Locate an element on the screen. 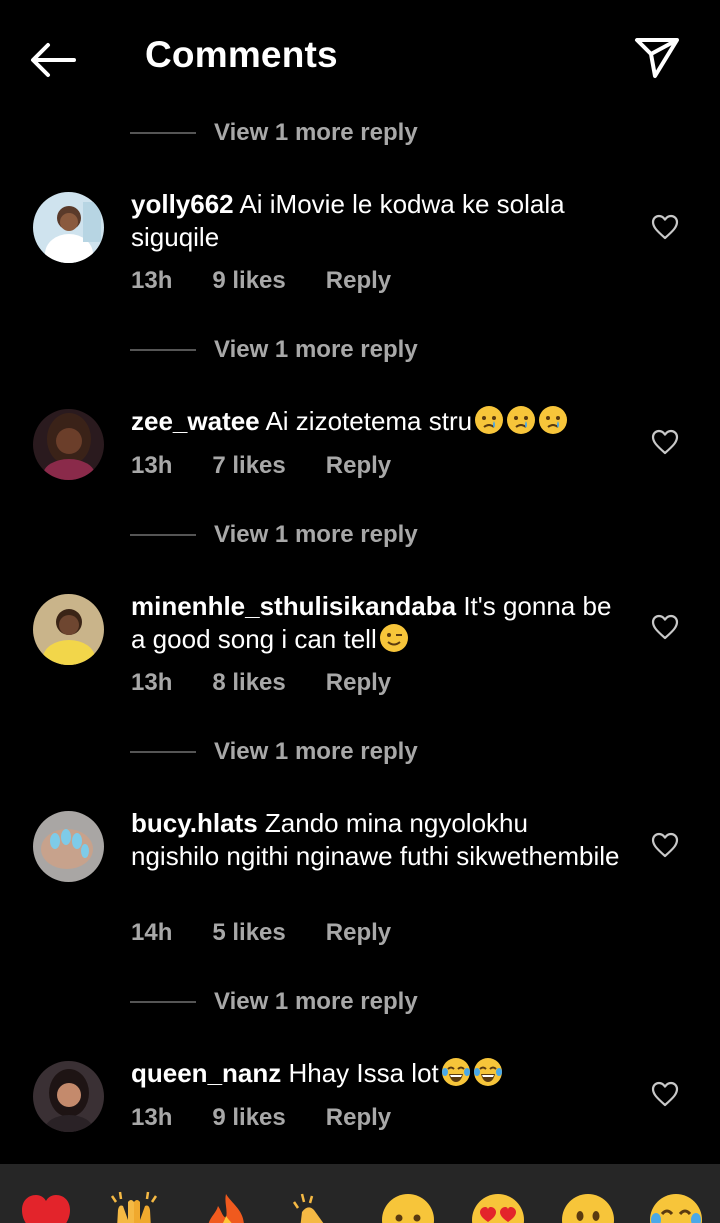 Image resolution: width=720 pixels, height=1223 pixels. comment-meta: 14h 5 likes Reply is located at coordinates (281, 933).